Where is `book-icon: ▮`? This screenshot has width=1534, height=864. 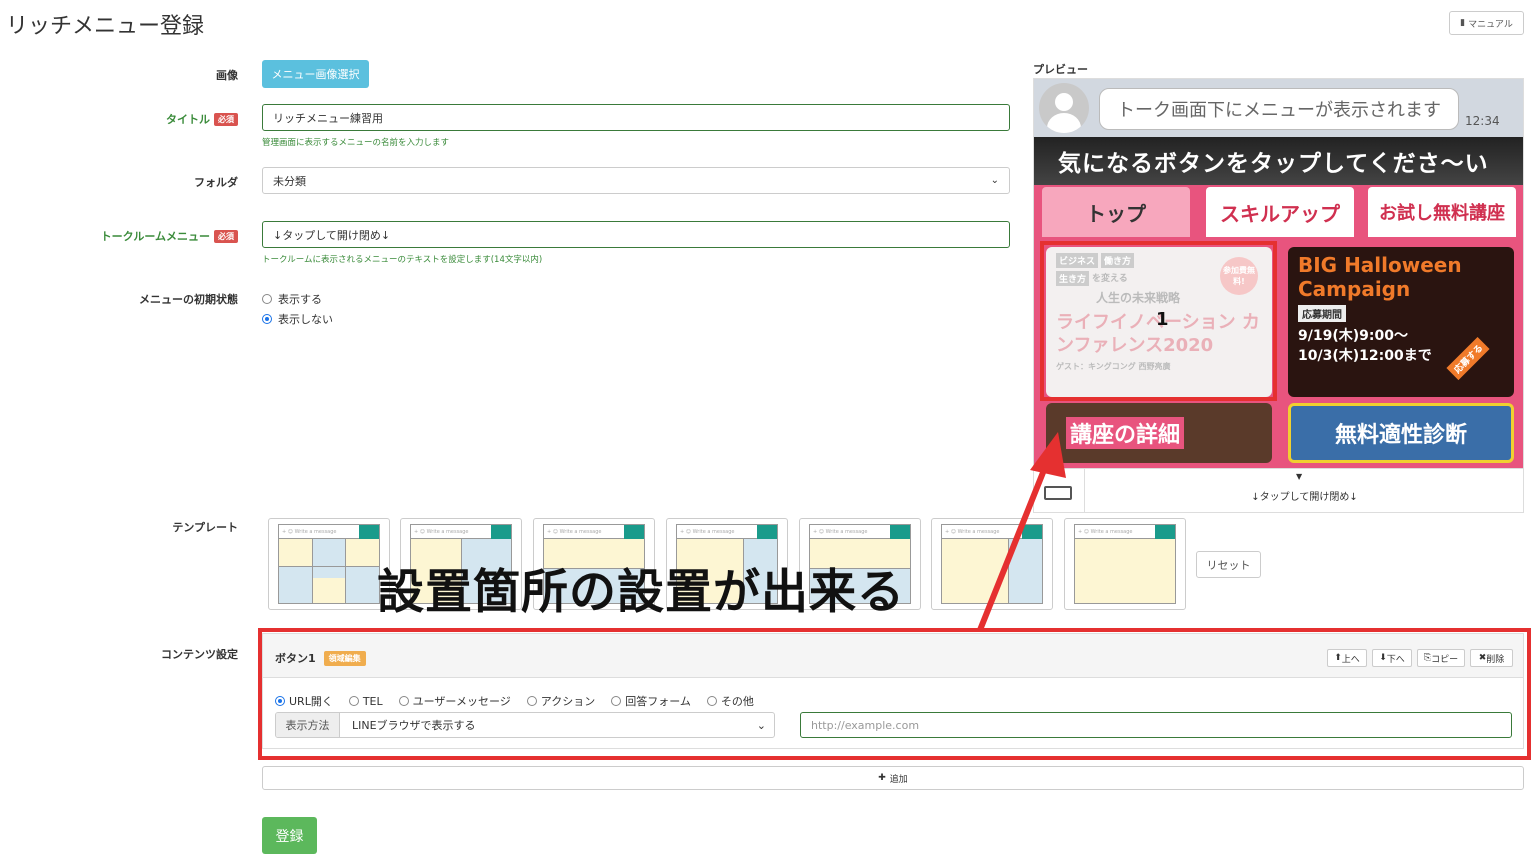
book-icon: ▮ is located at coordinates (1463, 23).